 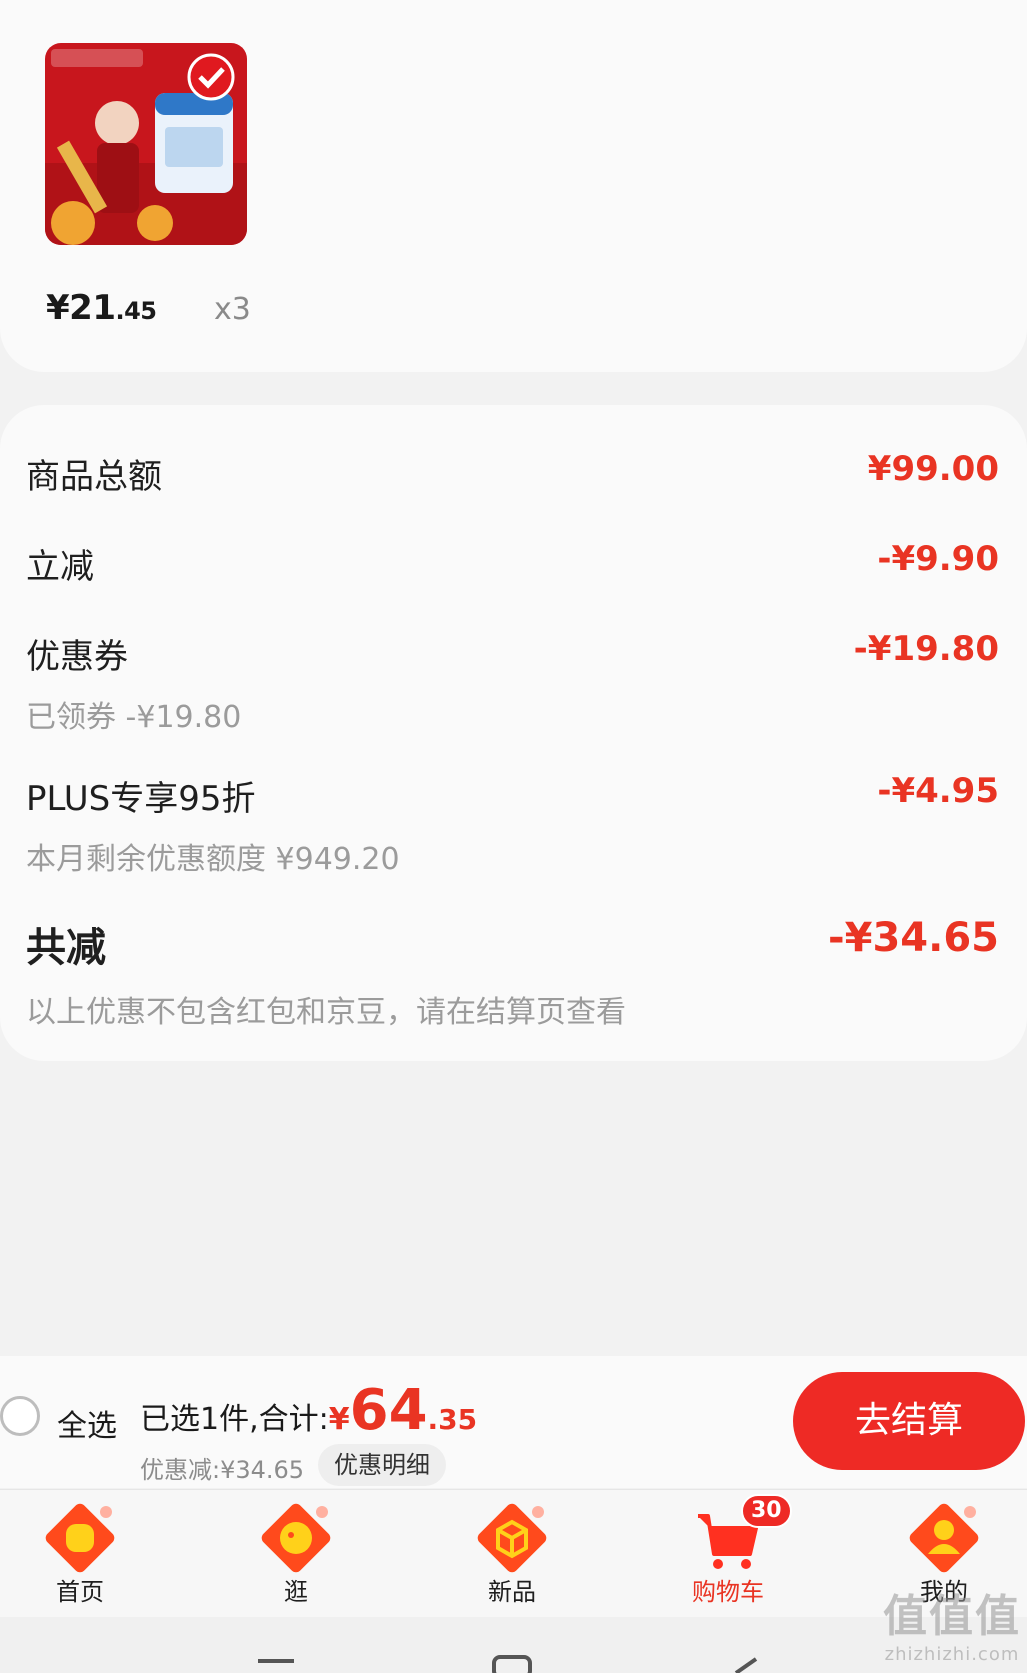 I want to click on discount-detail-button: 优惠明细, so click(x=382, y=1465).